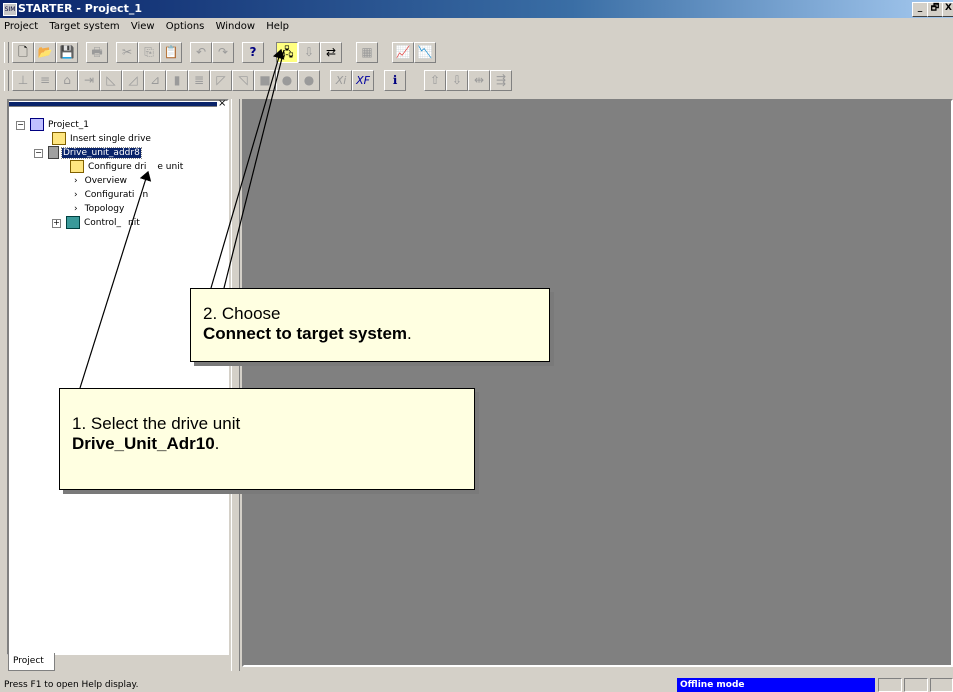 This screenshot has height=692, width=953. What do you see at coordinates (101, 153) in the screenshot?
I see `tree-label-drive-unit: Drive_unit_addr8` at bounding box center [101, 153].